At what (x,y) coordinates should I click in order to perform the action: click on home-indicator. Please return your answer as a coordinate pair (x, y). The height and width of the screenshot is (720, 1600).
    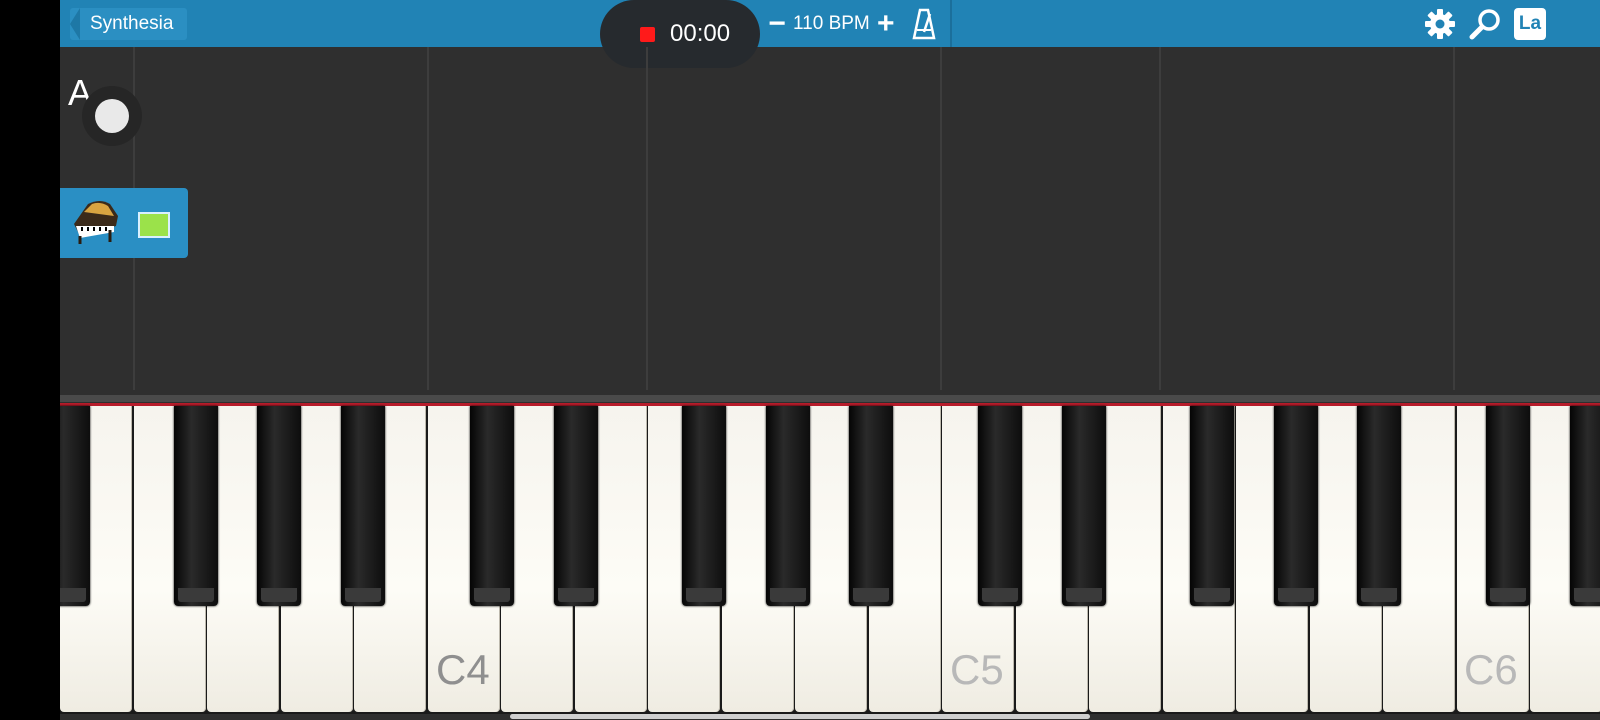
    Looking at the image, I should click on (800, 716).